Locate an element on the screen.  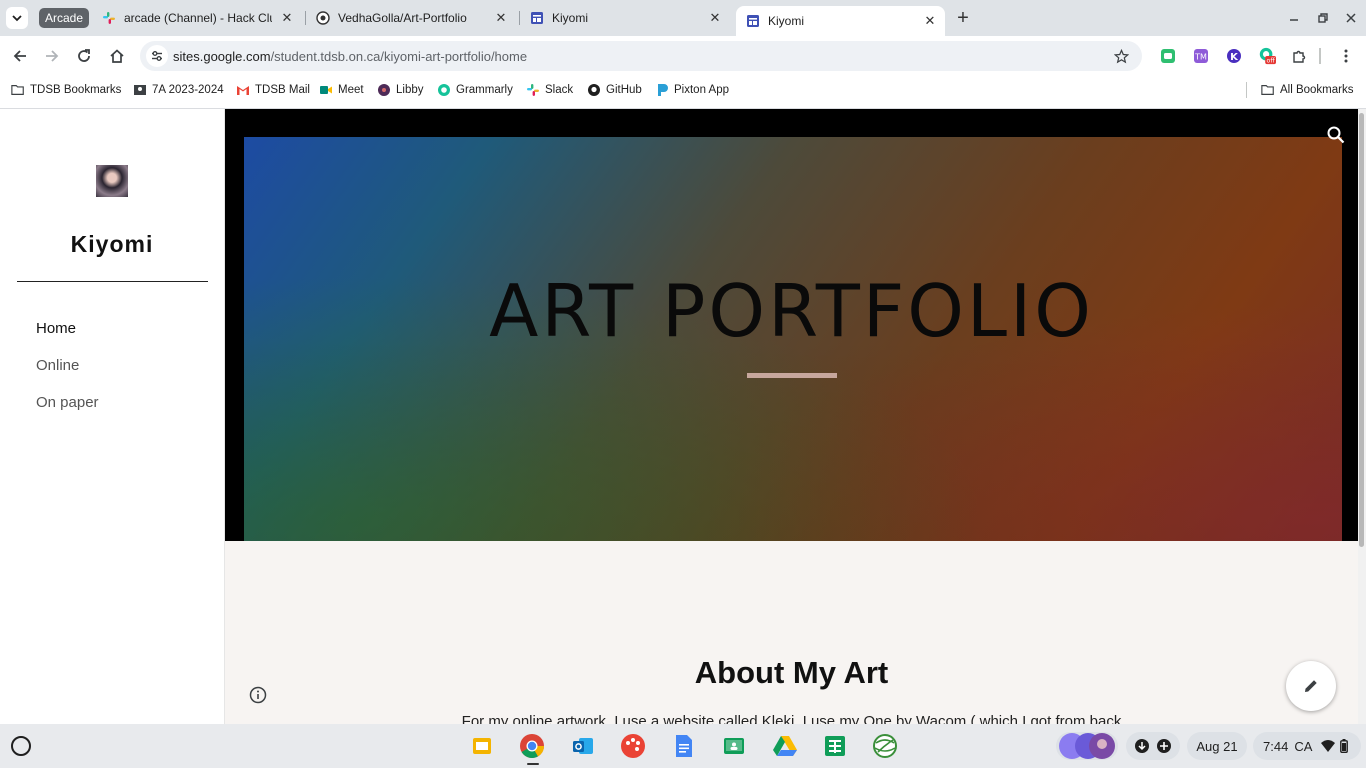
slack-icon is located at coordinates (533, 90).